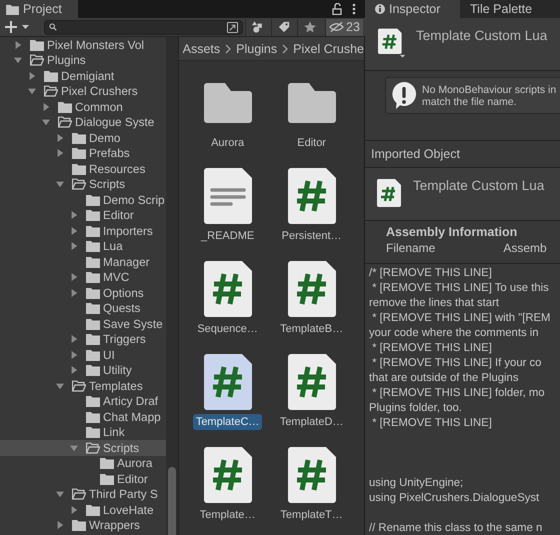  Describe the element at coordinates (525, 248) in the screenshot. I see `column-header: Assemb` at that location.